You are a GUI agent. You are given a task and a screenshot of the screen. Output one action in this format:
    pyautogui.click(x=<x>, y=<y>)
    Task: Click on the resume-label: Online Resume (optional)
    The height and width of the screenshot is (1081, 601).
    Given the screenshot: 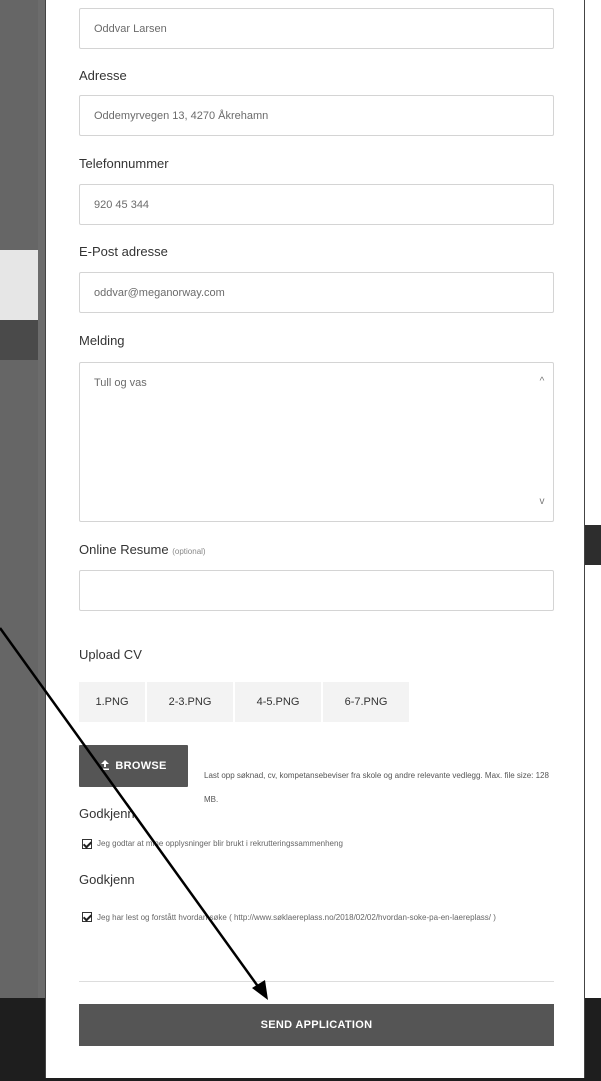 What is the action you would take?
    pyautogui.click(x=142, y=549)
    